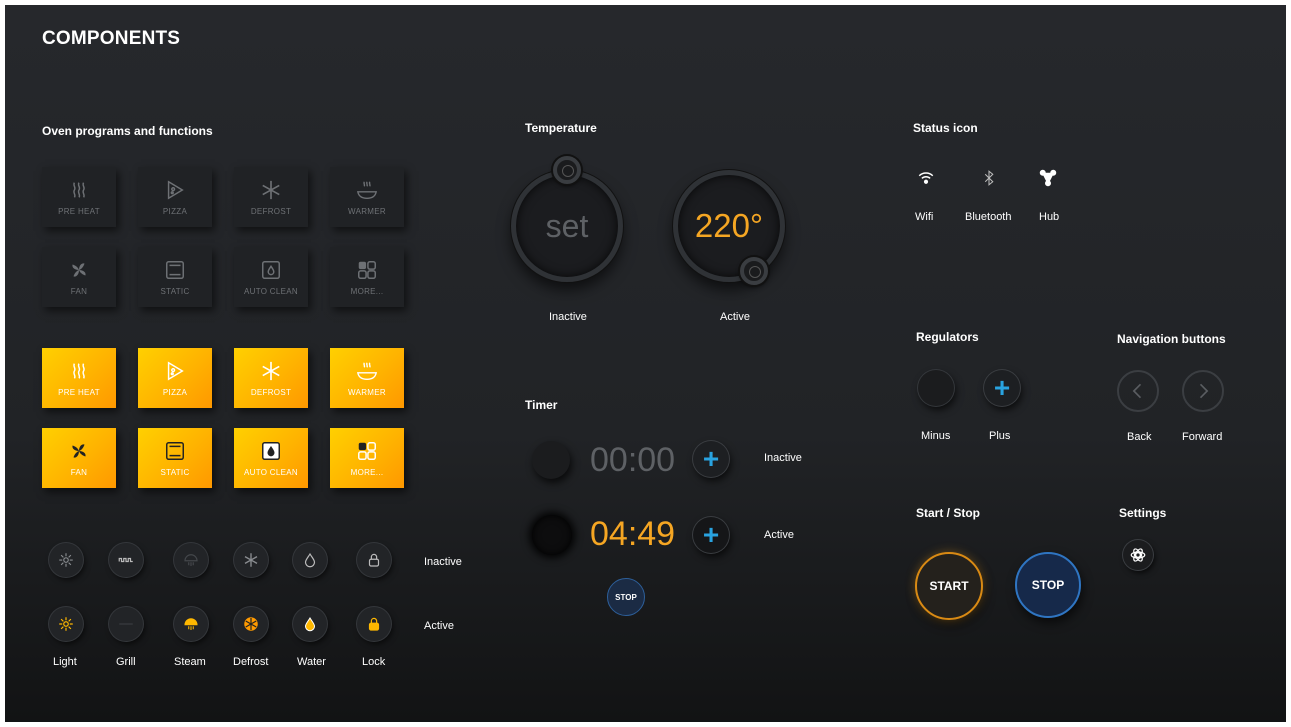 This screenshot has width=1291, height=727. I want to click on nav-back-button, so click(1138, 391).